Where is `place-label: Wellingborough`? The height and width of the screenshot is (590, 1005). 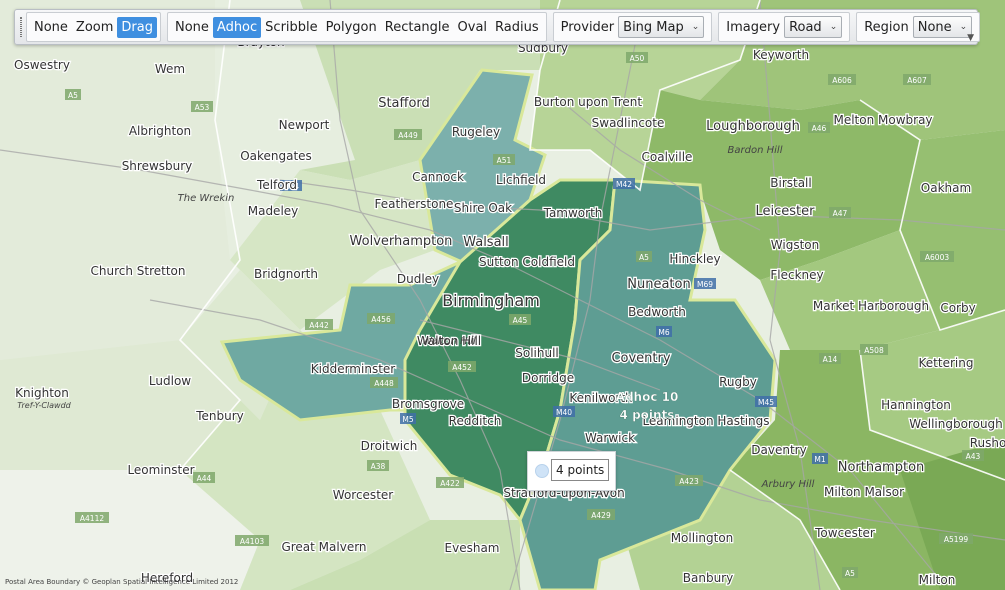
place-label: Wellingborough is located at coordinates (956, 424).